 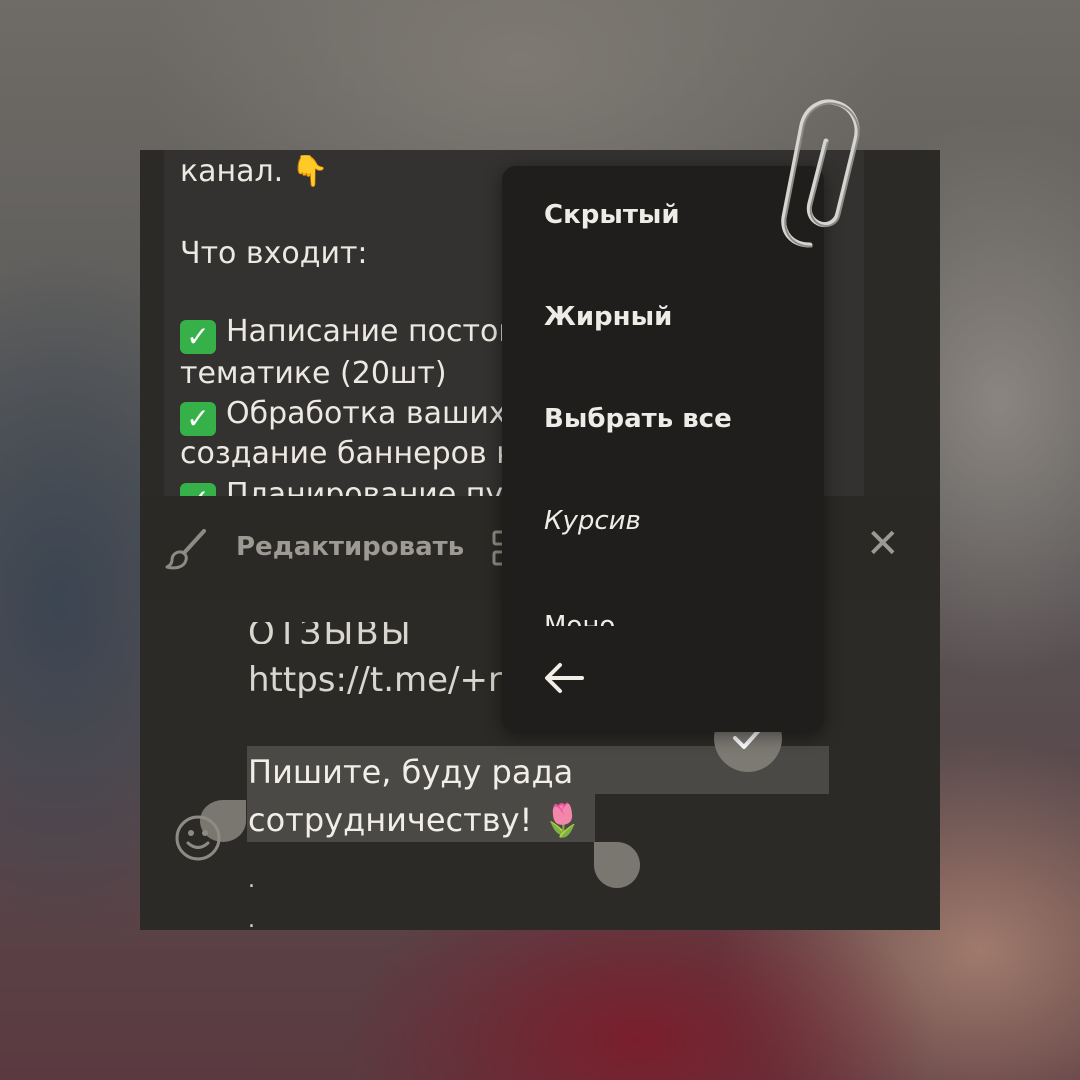 What do you see at coordinates (592, 521) in the screenshot?
I see `menu-item-italic: Курсив` at bounding box center [592, 521].